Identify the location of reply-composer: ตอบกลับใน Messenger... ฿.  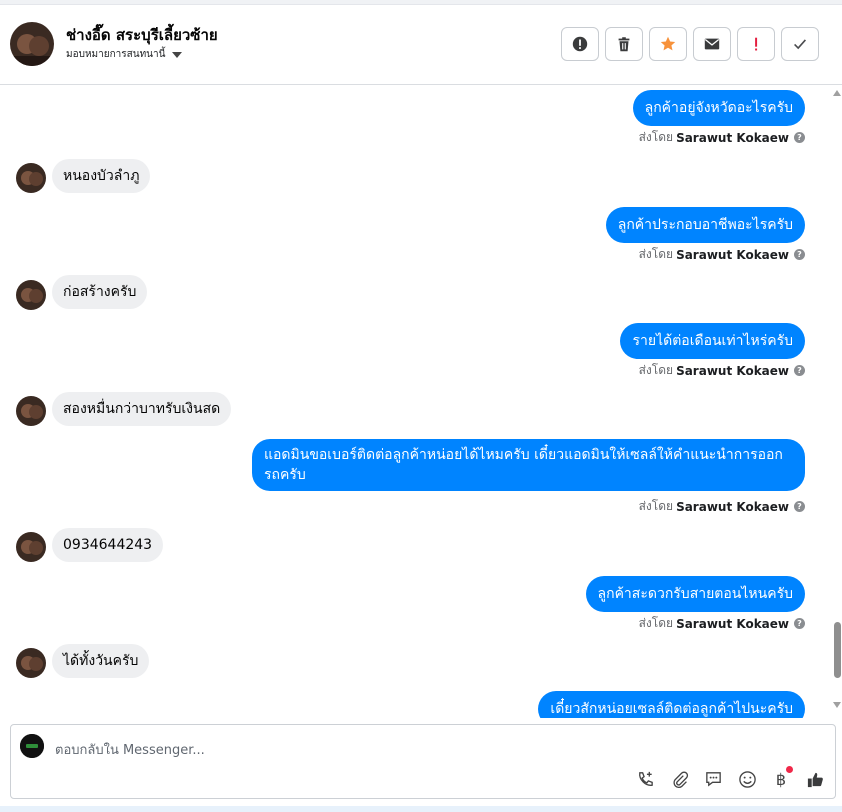
(423, 761).